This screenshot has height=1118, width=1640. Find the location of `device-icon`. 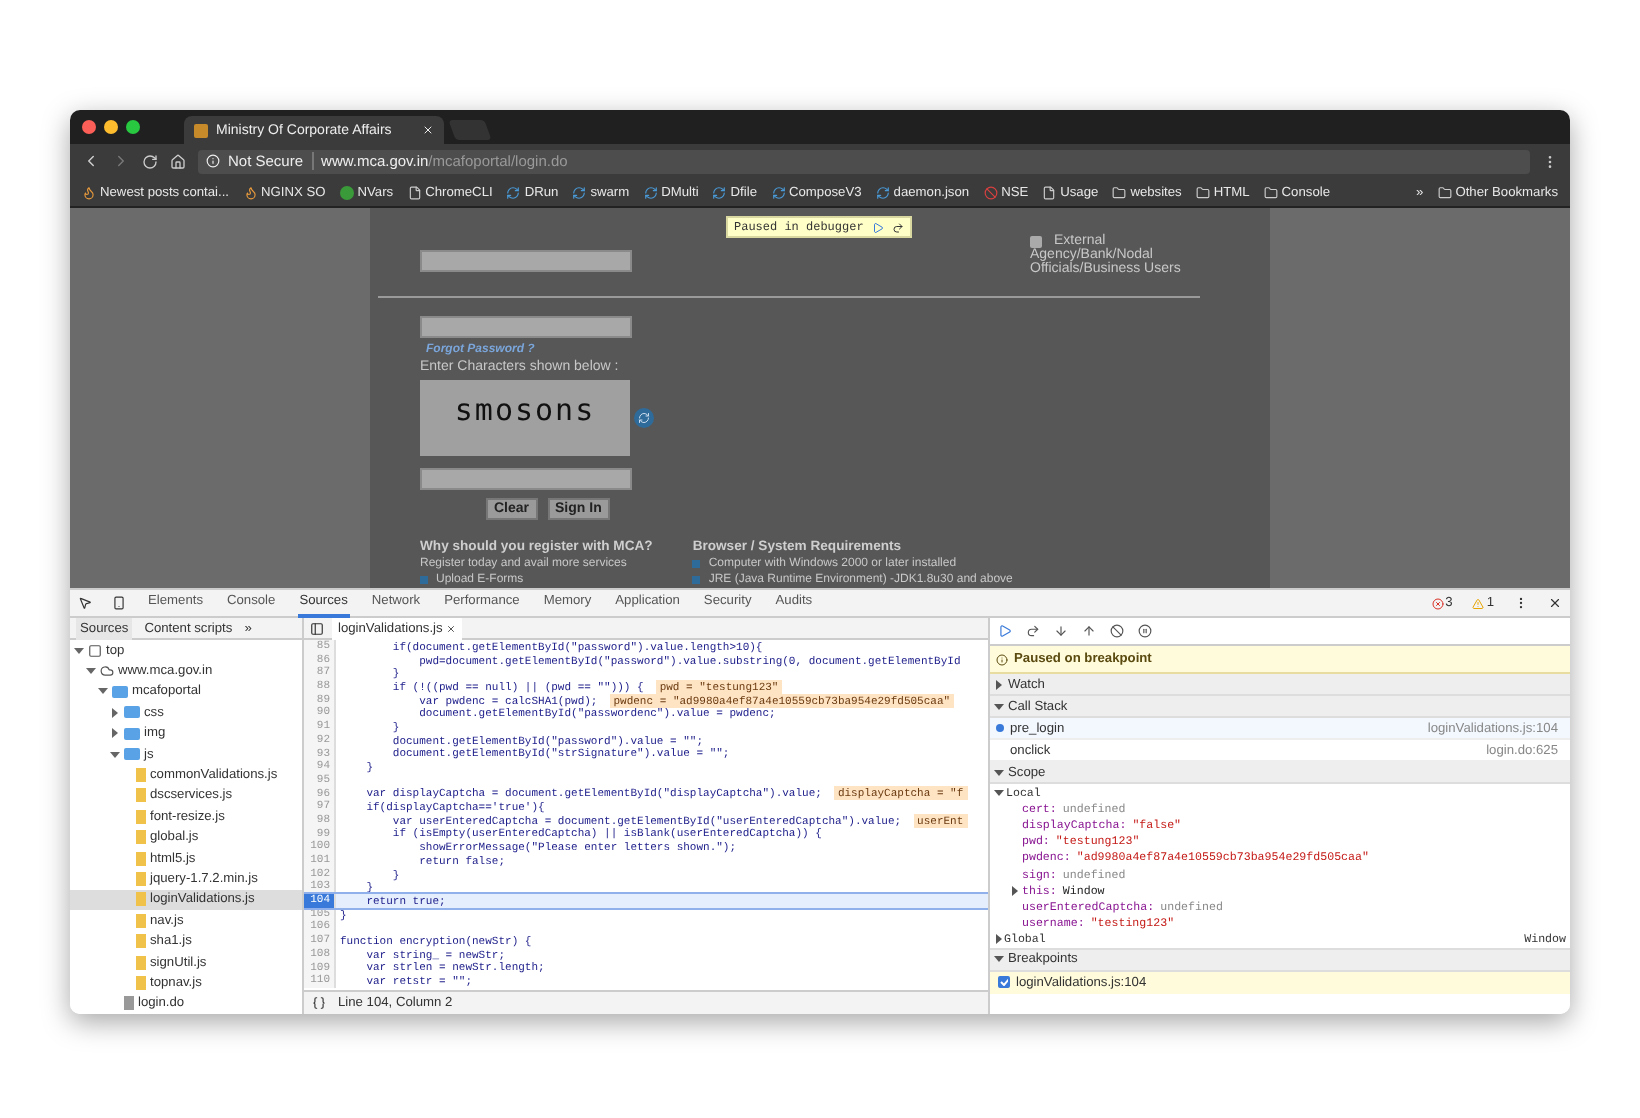

device-icon is located at coordinates (119, 603).